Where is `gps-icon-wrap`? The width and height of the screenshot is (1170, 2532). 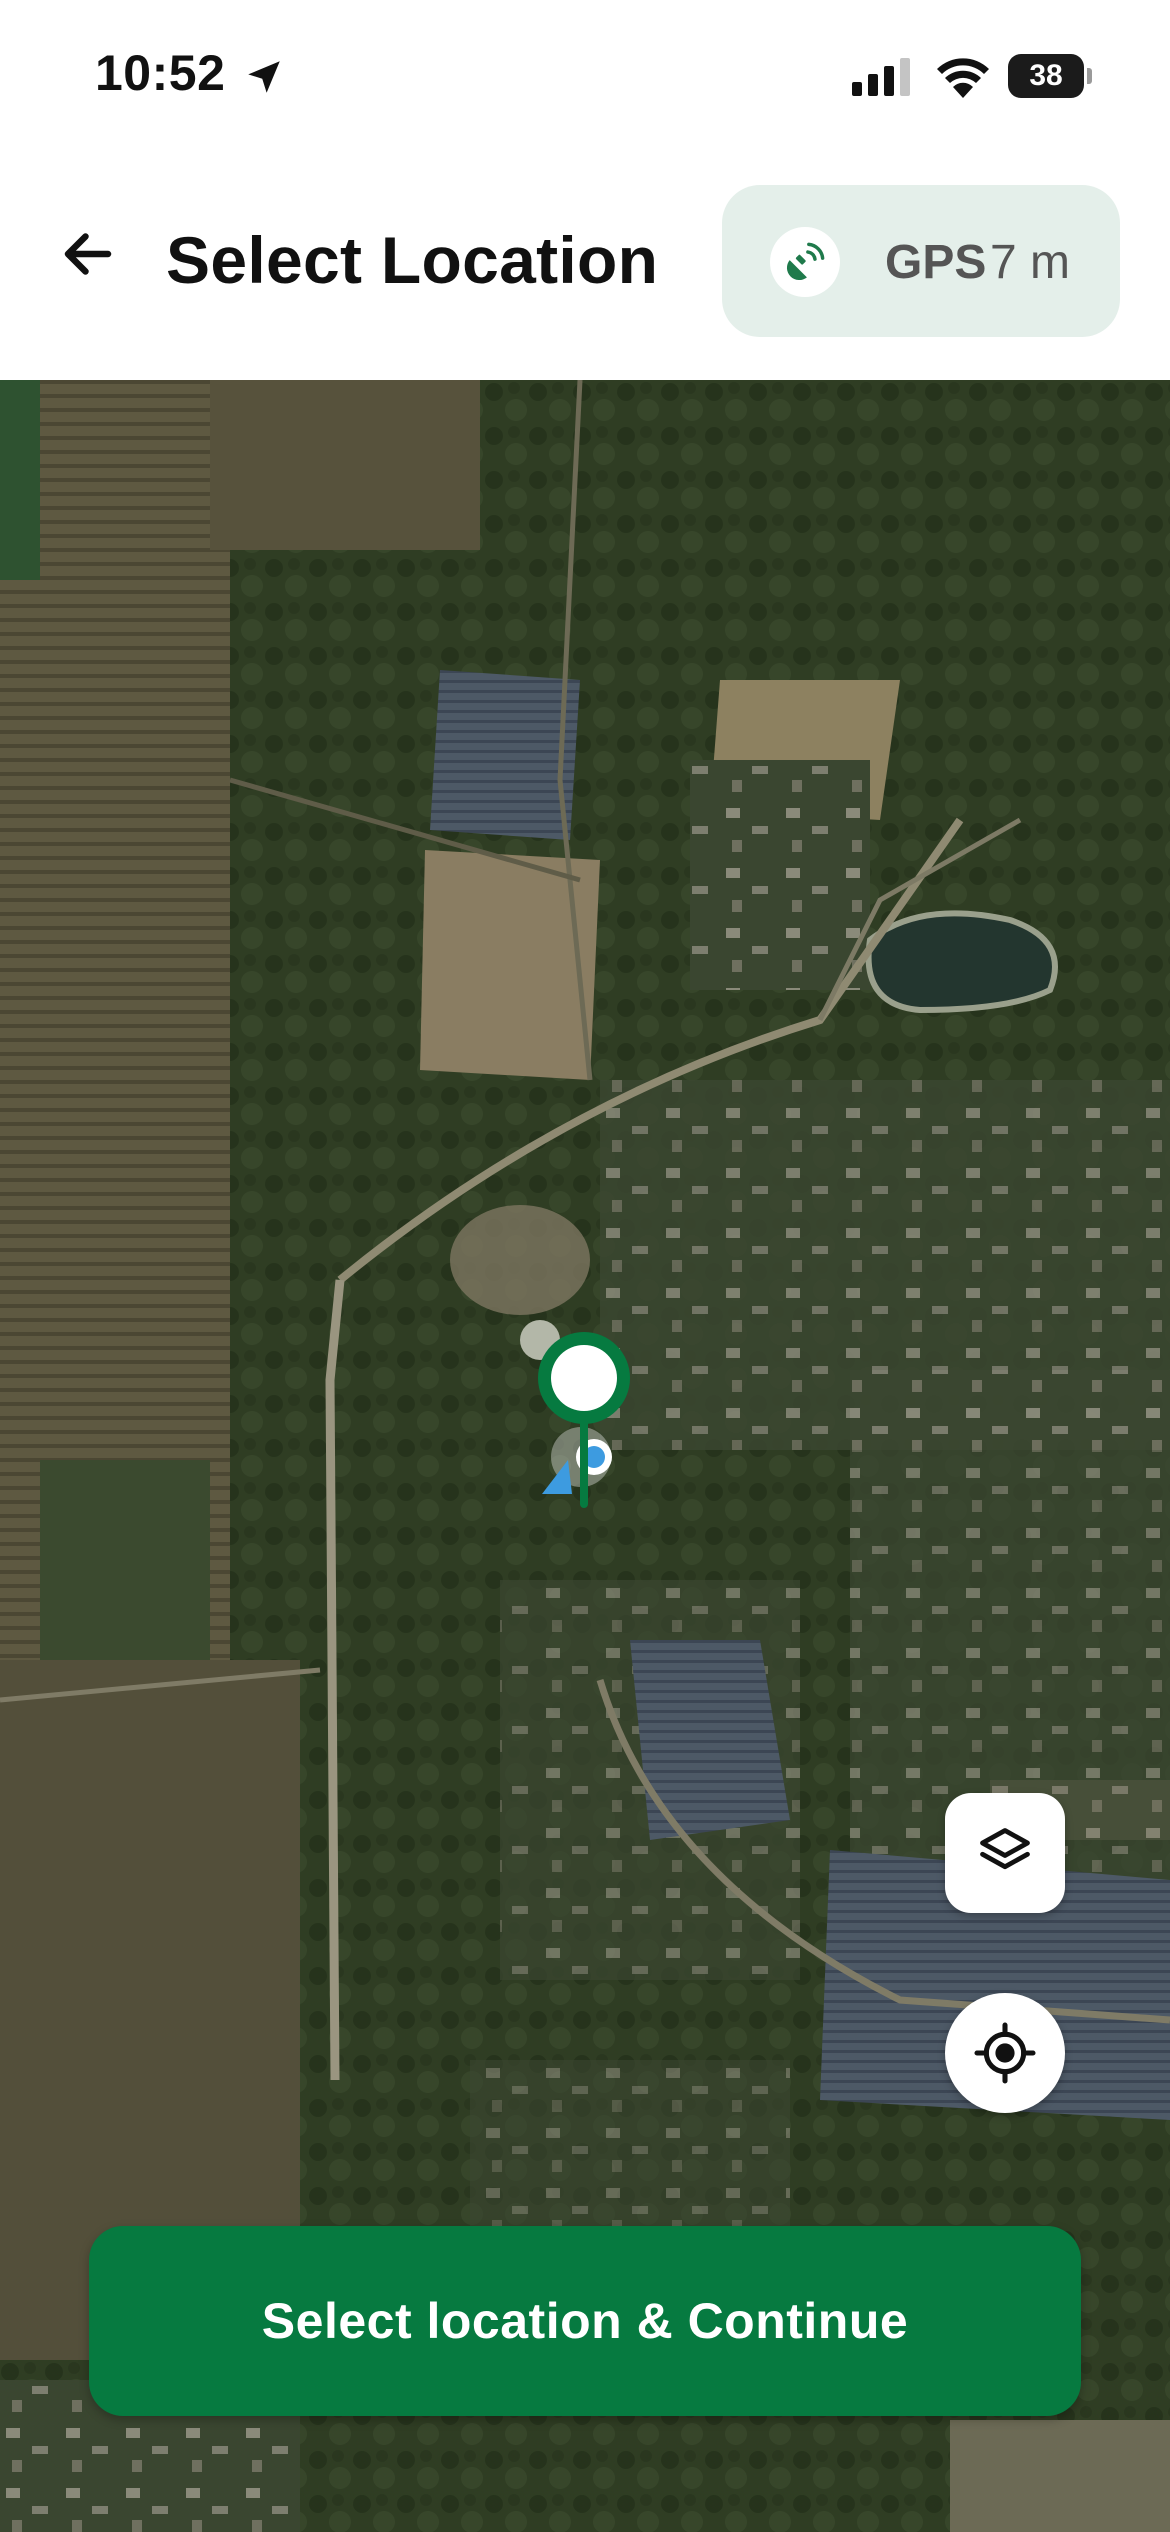 gps-icon-wrap is located at coordinates (805, 262).